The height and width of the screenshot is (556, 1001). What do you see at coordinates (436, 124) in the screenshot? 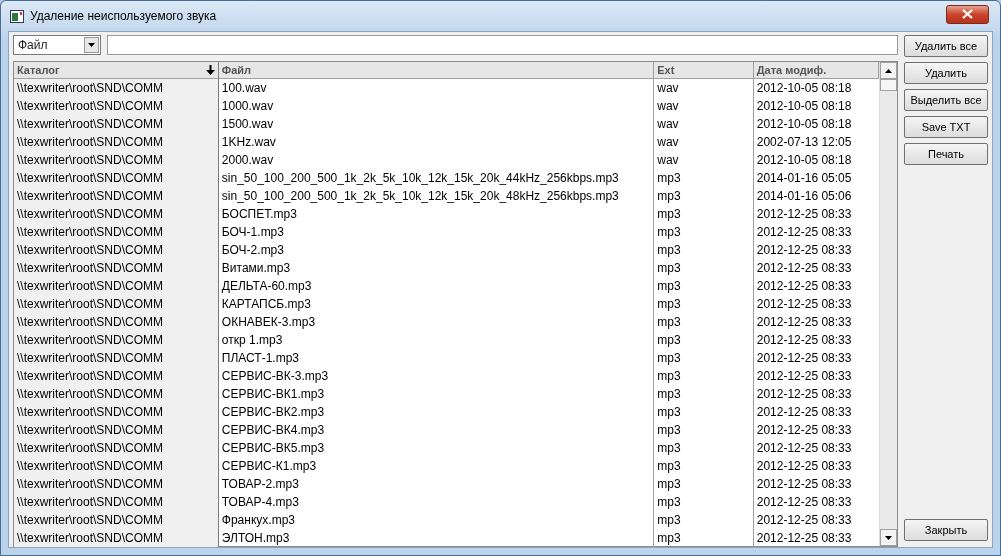
I see `file-name-cell: 1500.wav` at bounding box center [436, 124].